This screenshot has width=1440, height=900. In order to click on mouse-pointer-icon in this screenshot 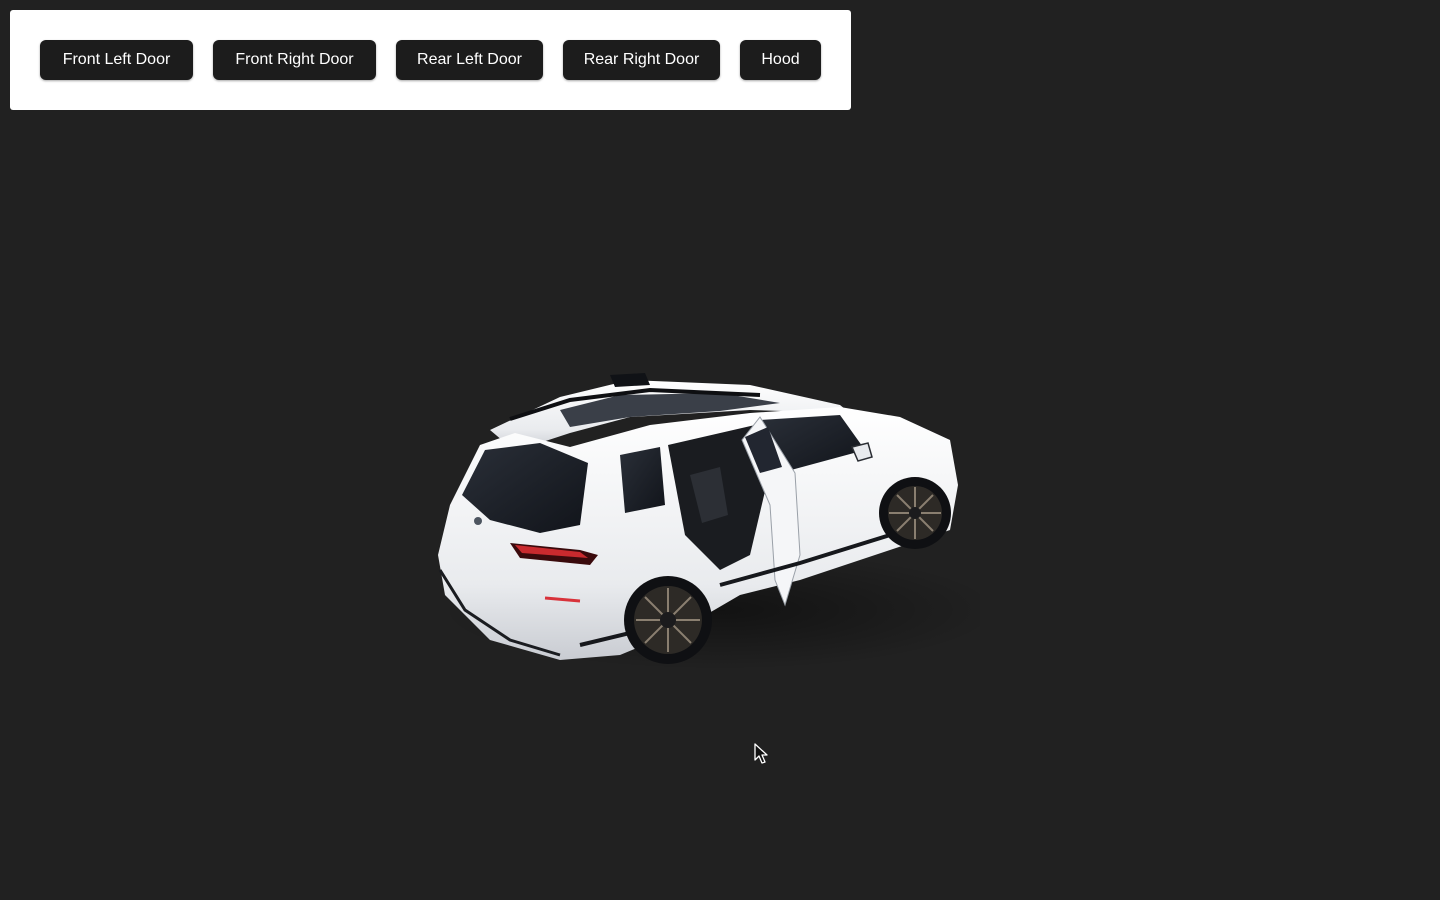, I will do `click(761, 753)`.